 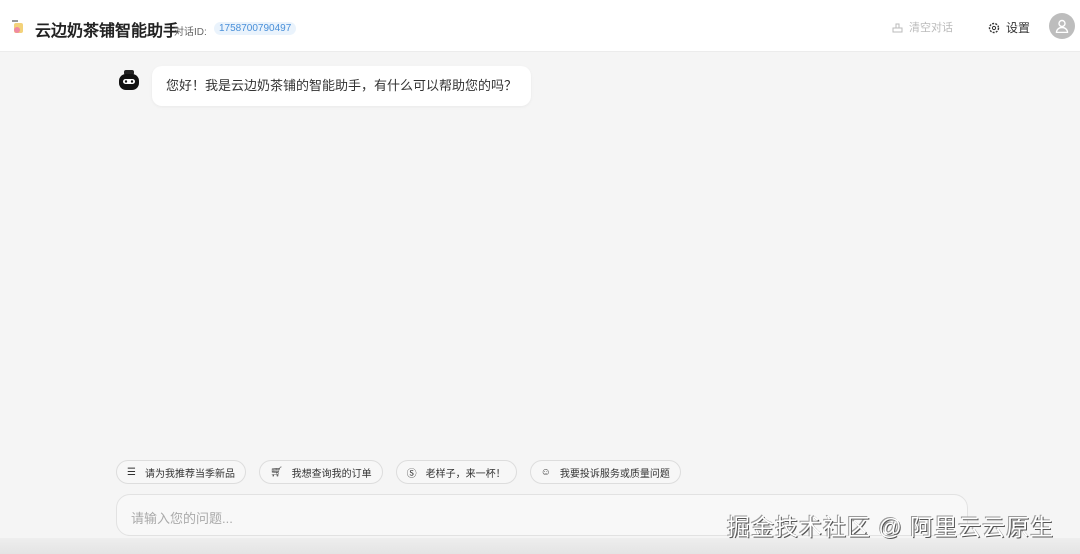 I want to click on quick-reply-usual: Ⓢ 老样子，来一杯！, so click(x=456, y=472).